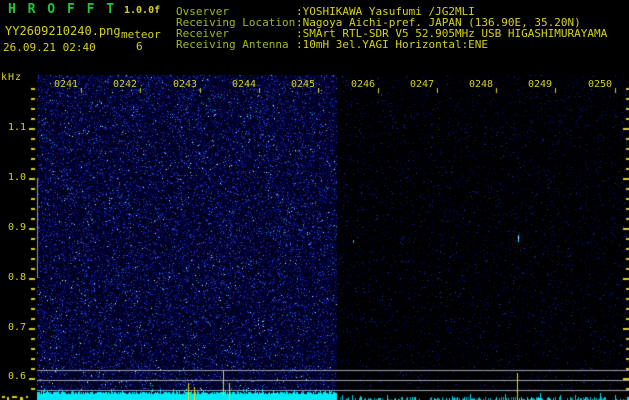 This screenshot has height=400, width=629. Describe the element at coordinates (363, 84) in the screenshot. I see `x-tick-label: 0246` at that location.